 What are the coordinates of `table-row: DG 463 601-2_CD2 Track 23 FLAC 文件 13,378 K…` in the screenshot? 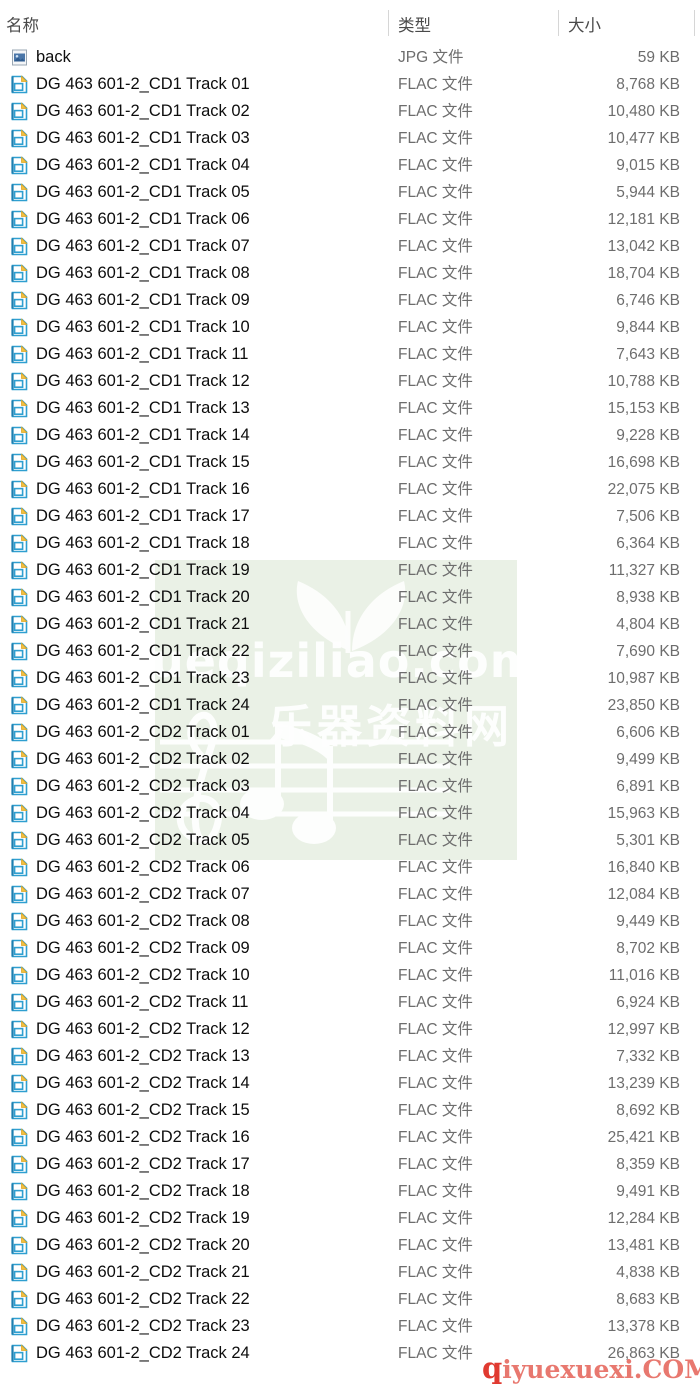 It's located at (350, 1326).